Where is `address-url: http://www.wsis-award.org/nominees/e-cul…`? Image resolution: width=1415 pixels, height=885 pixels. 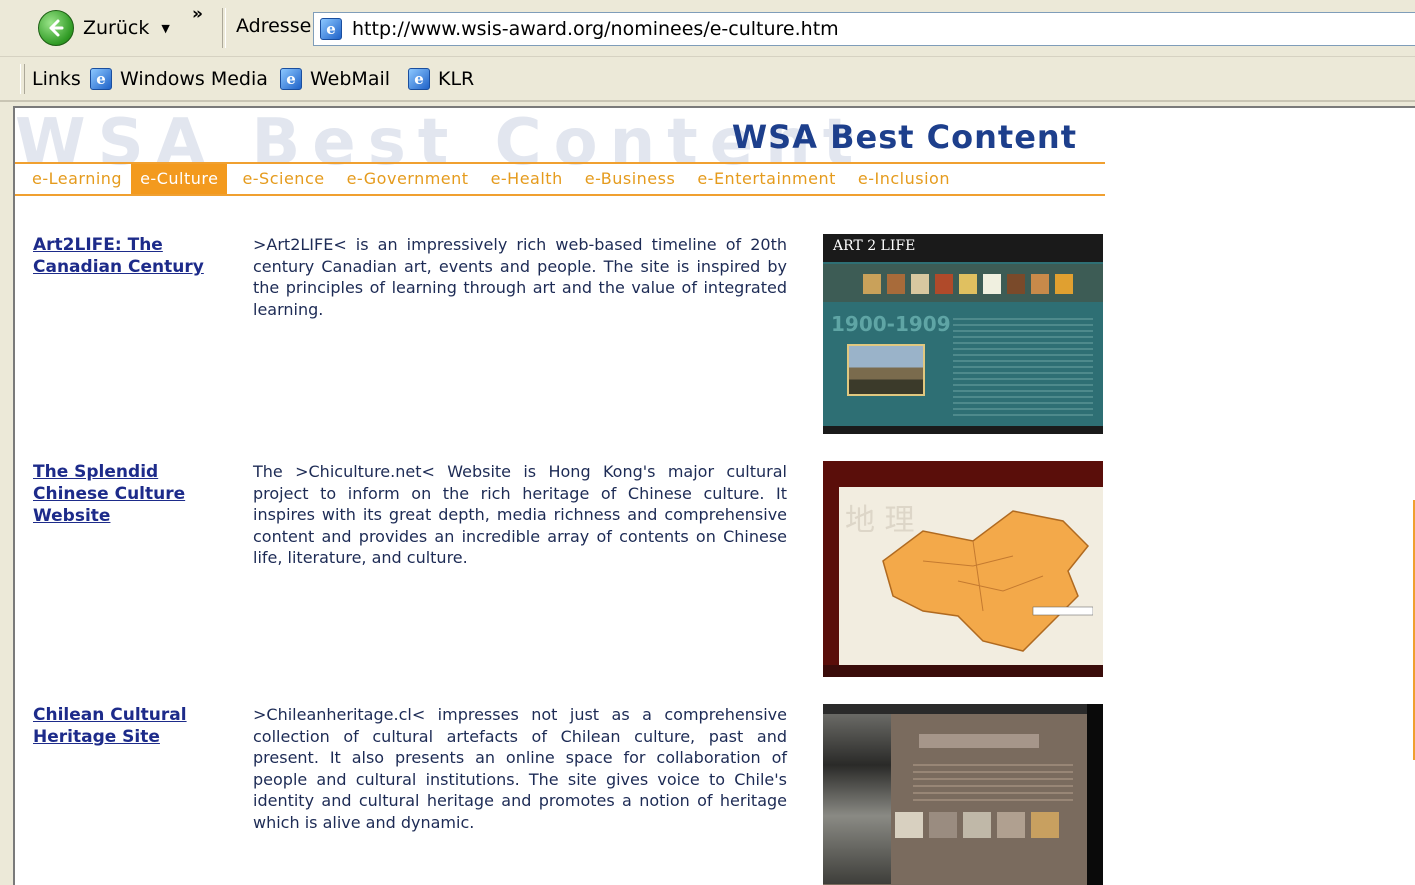 address-url: http://www.wsis-award.org/nominees/e-cul… is located at coordinates (595, 29).